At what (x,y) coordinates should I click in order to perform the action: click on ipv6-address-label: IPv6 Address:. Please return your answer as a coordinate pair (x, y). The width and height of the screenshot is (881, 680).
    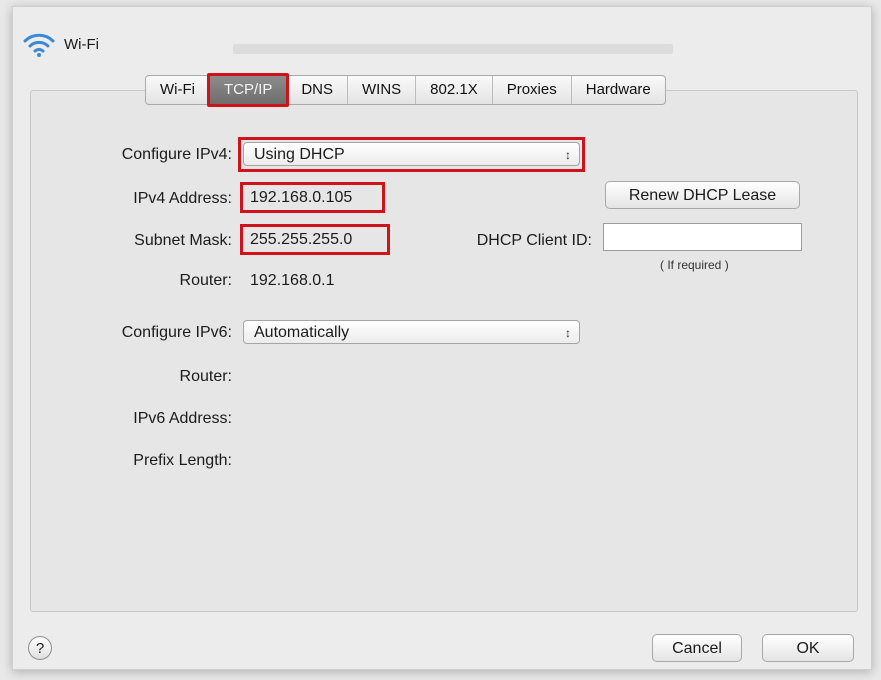
    Looking at the image, I should click on (182, 418).